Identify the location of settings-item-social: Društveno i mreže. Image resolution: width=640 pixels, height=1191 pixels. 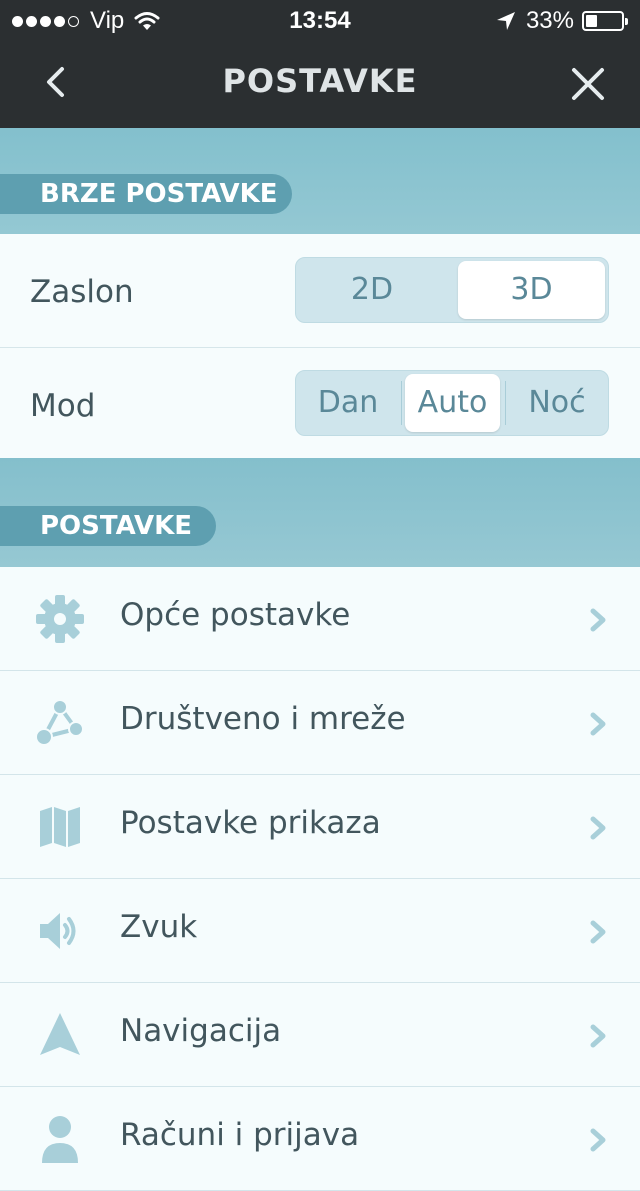
(320, 723).